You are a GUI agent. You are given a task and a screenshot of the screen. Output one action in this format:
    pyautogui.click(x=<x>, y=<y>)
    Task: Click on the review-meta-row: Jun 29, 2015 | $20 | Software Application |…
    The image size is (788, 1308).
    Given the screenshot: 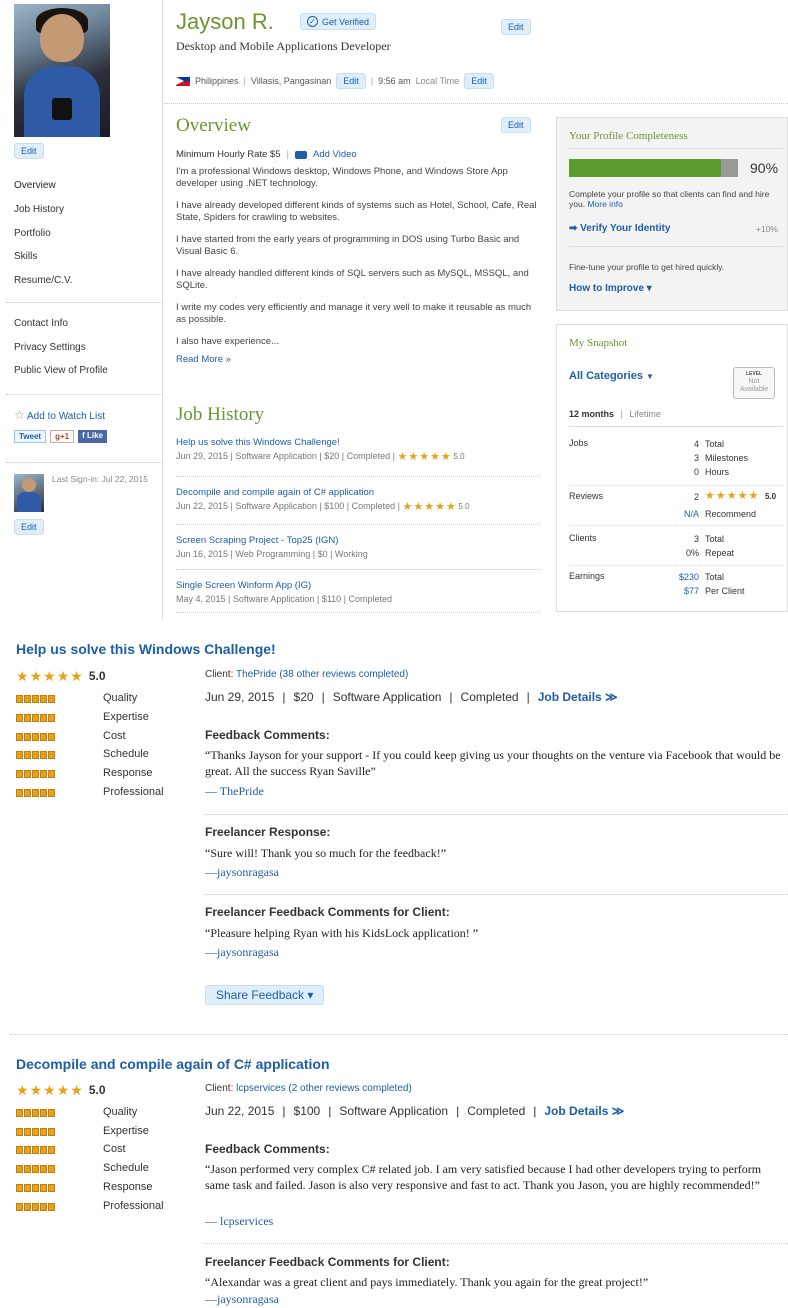 What is the action you would take?
    pyautogui.click(x=411, y=697)
    